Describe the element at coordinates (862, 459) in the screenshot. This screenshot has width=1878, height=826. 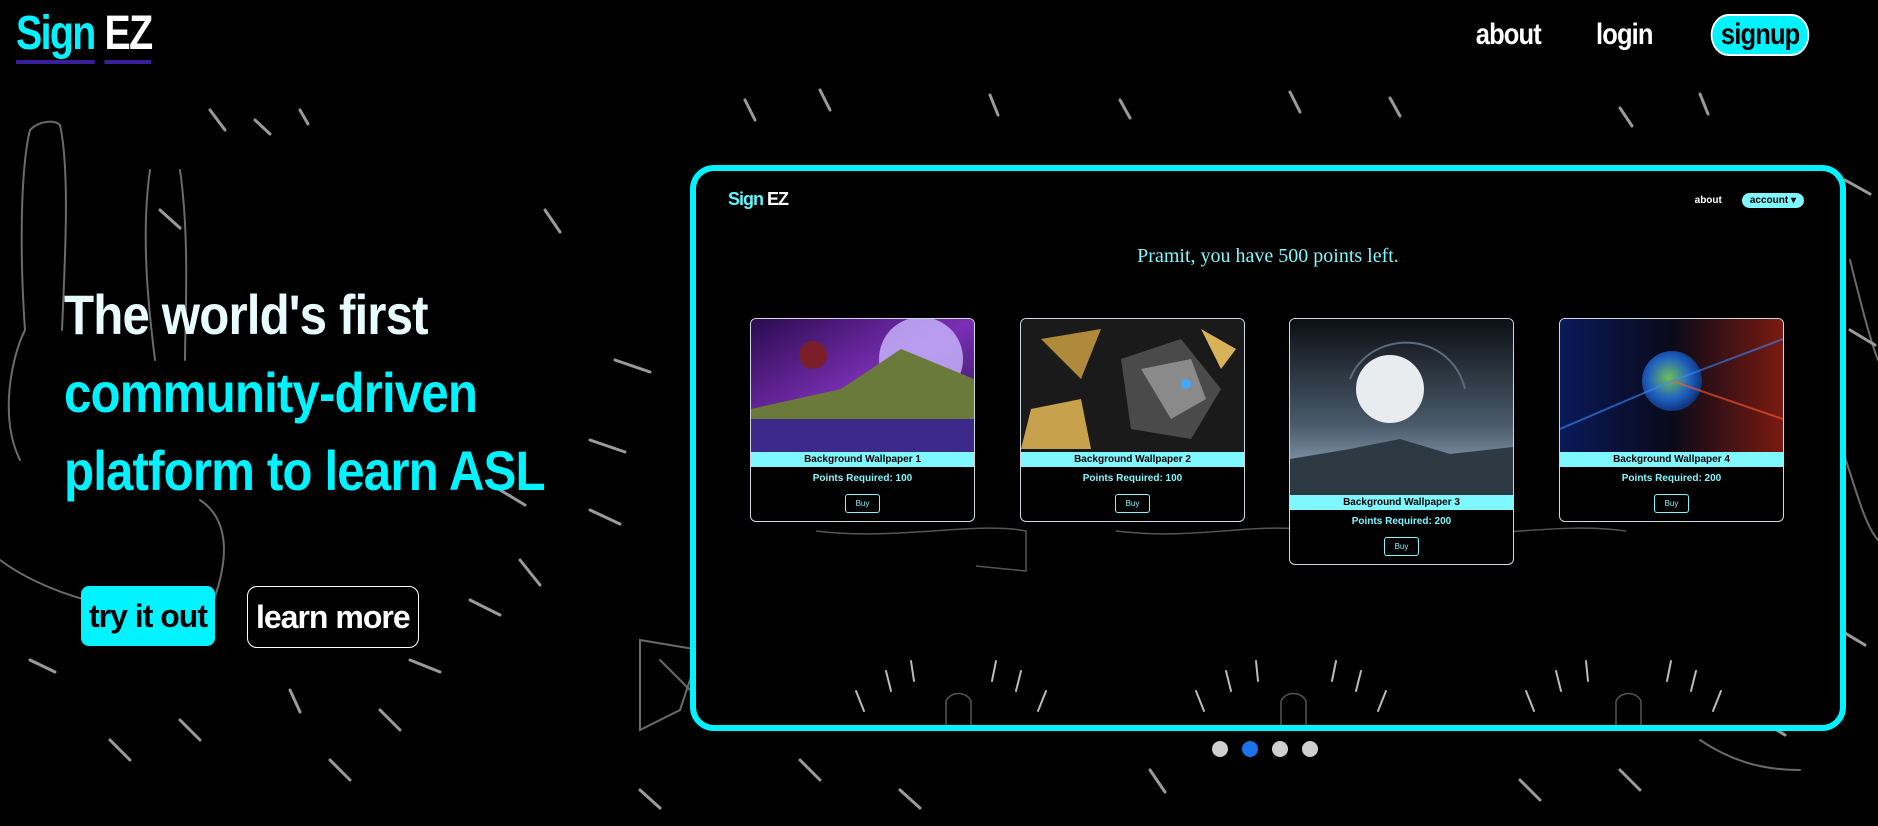
I see `wallpaper-title: Background Wallpaper 1` at that location.